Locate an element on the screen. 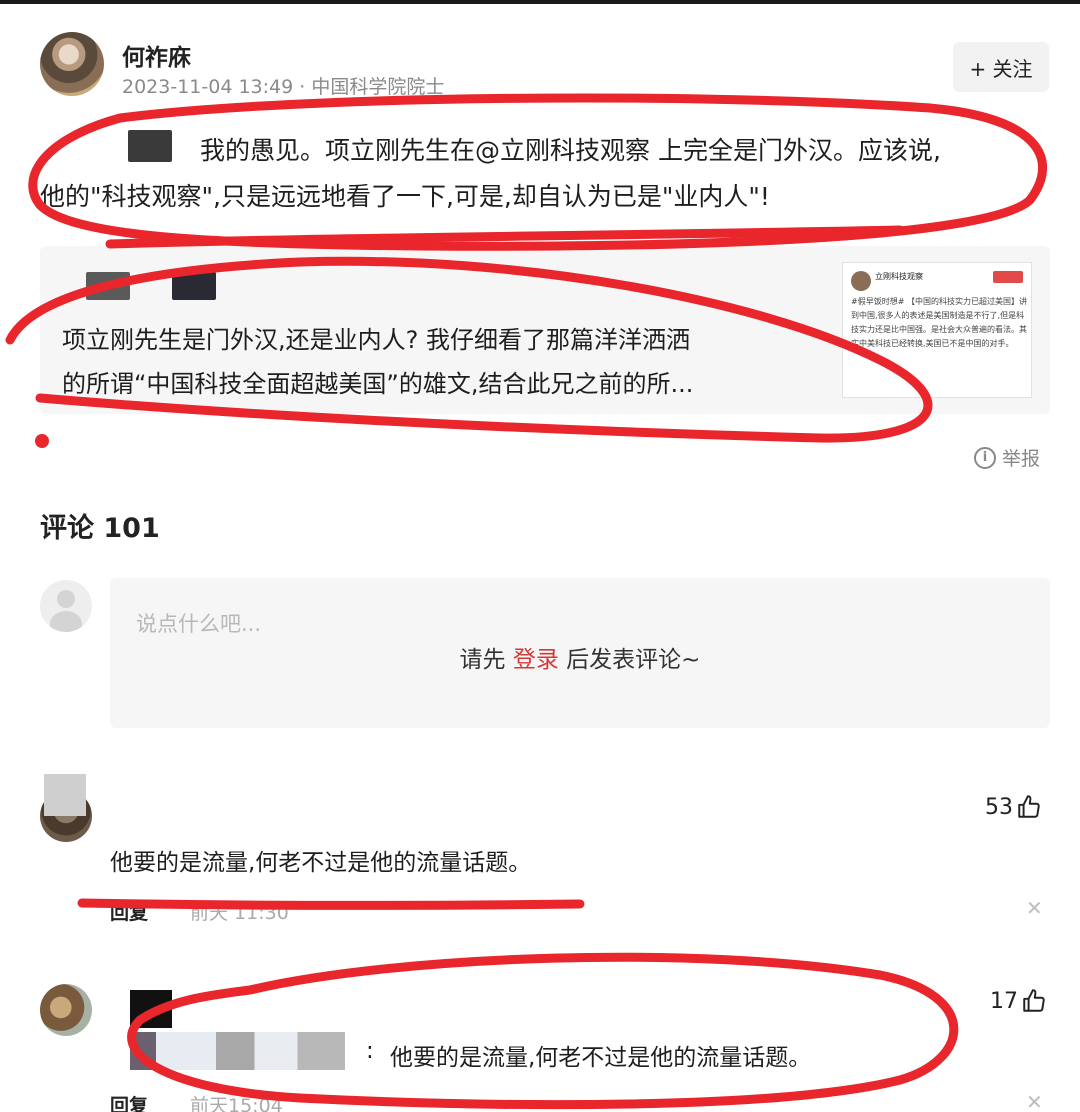 This screenshot has width=1080, height=1112. login-link: 登录 is located at coordinates (536, 660).